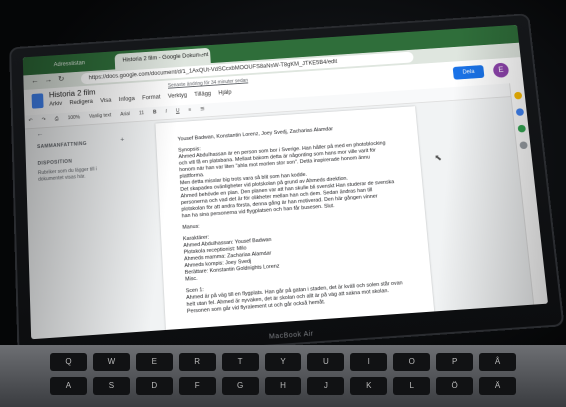  What do you see at coordinates (520, 112) in the screenshot?
I see `tasks-icon` at bounding box center [520, 112].